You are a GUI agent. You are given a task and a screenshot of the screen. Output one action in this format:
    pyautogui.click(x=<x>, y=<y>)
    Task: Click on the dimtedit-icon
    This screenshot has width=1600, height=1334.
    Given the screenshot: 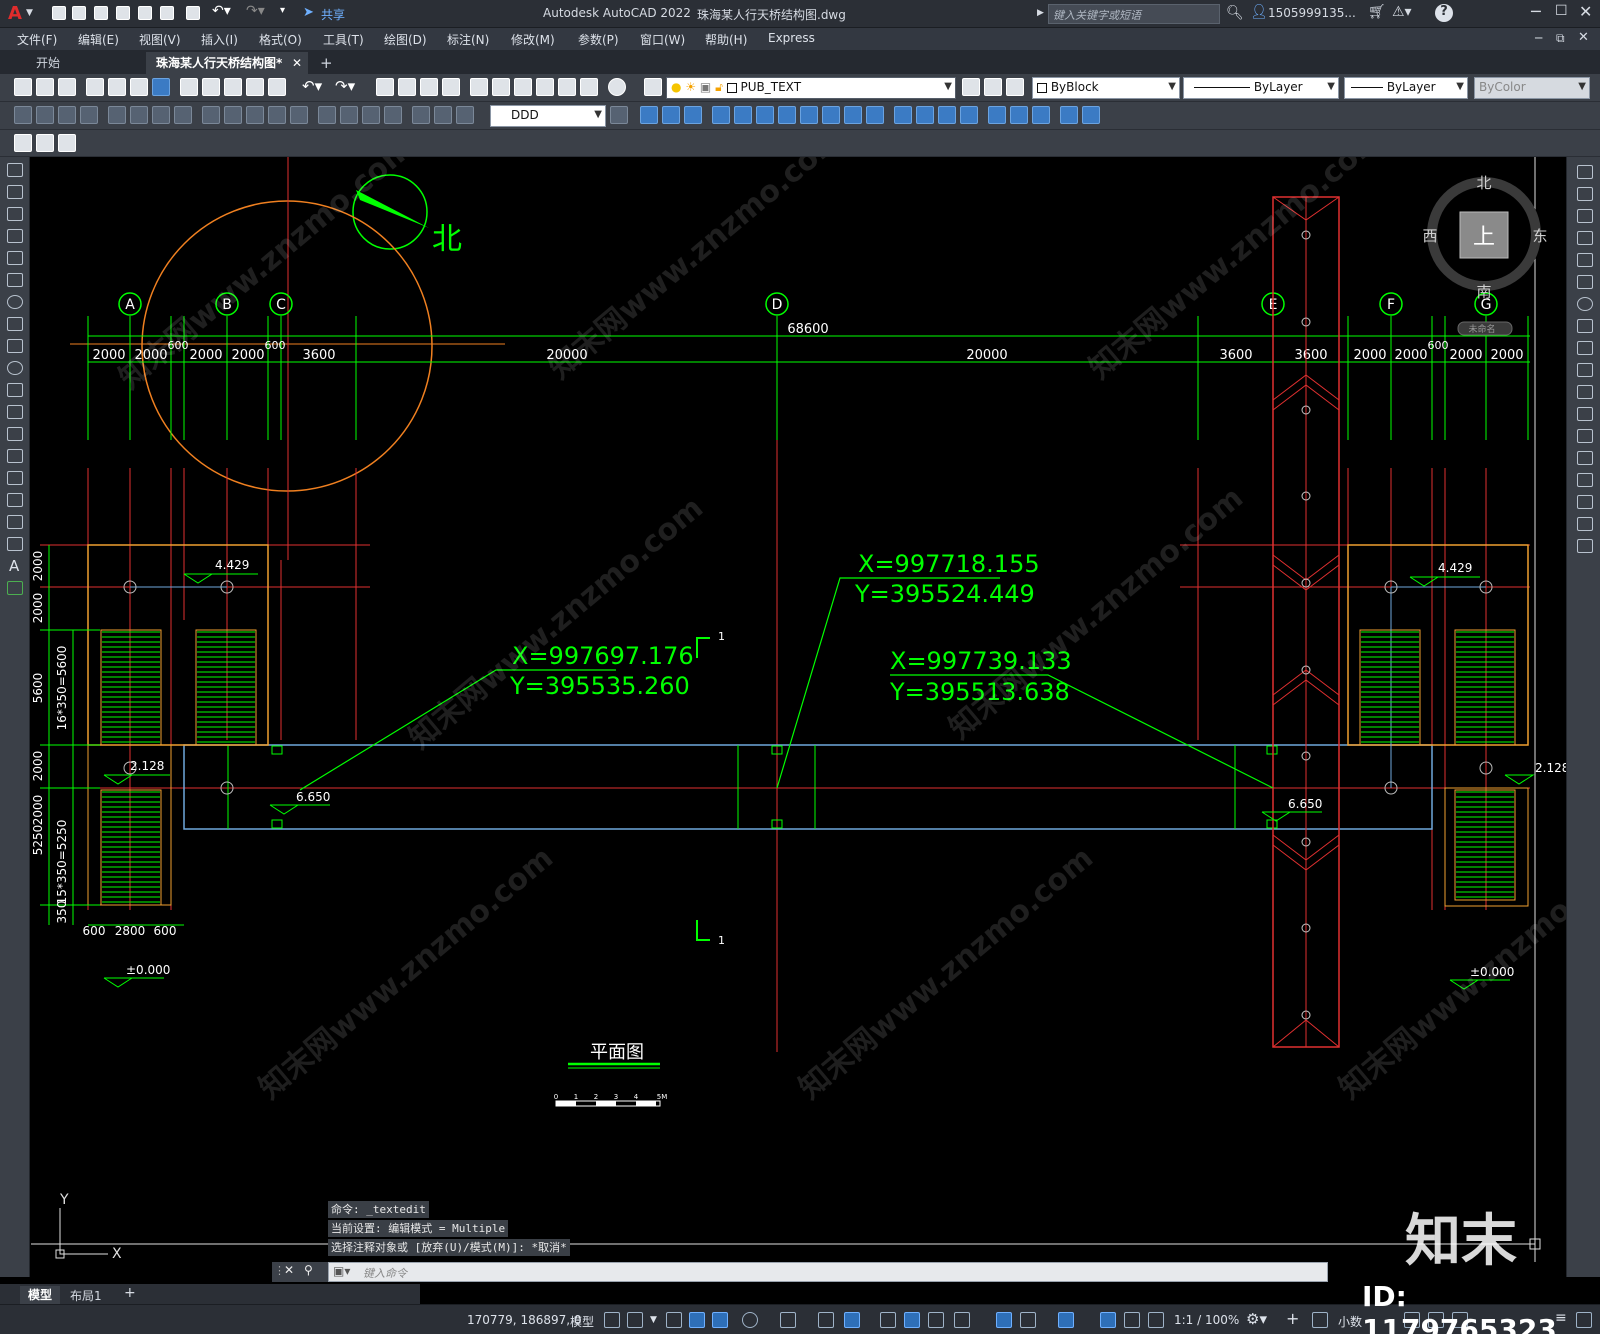 What is the action you would take?
    pyautogui.click(x=443, y=115)
    